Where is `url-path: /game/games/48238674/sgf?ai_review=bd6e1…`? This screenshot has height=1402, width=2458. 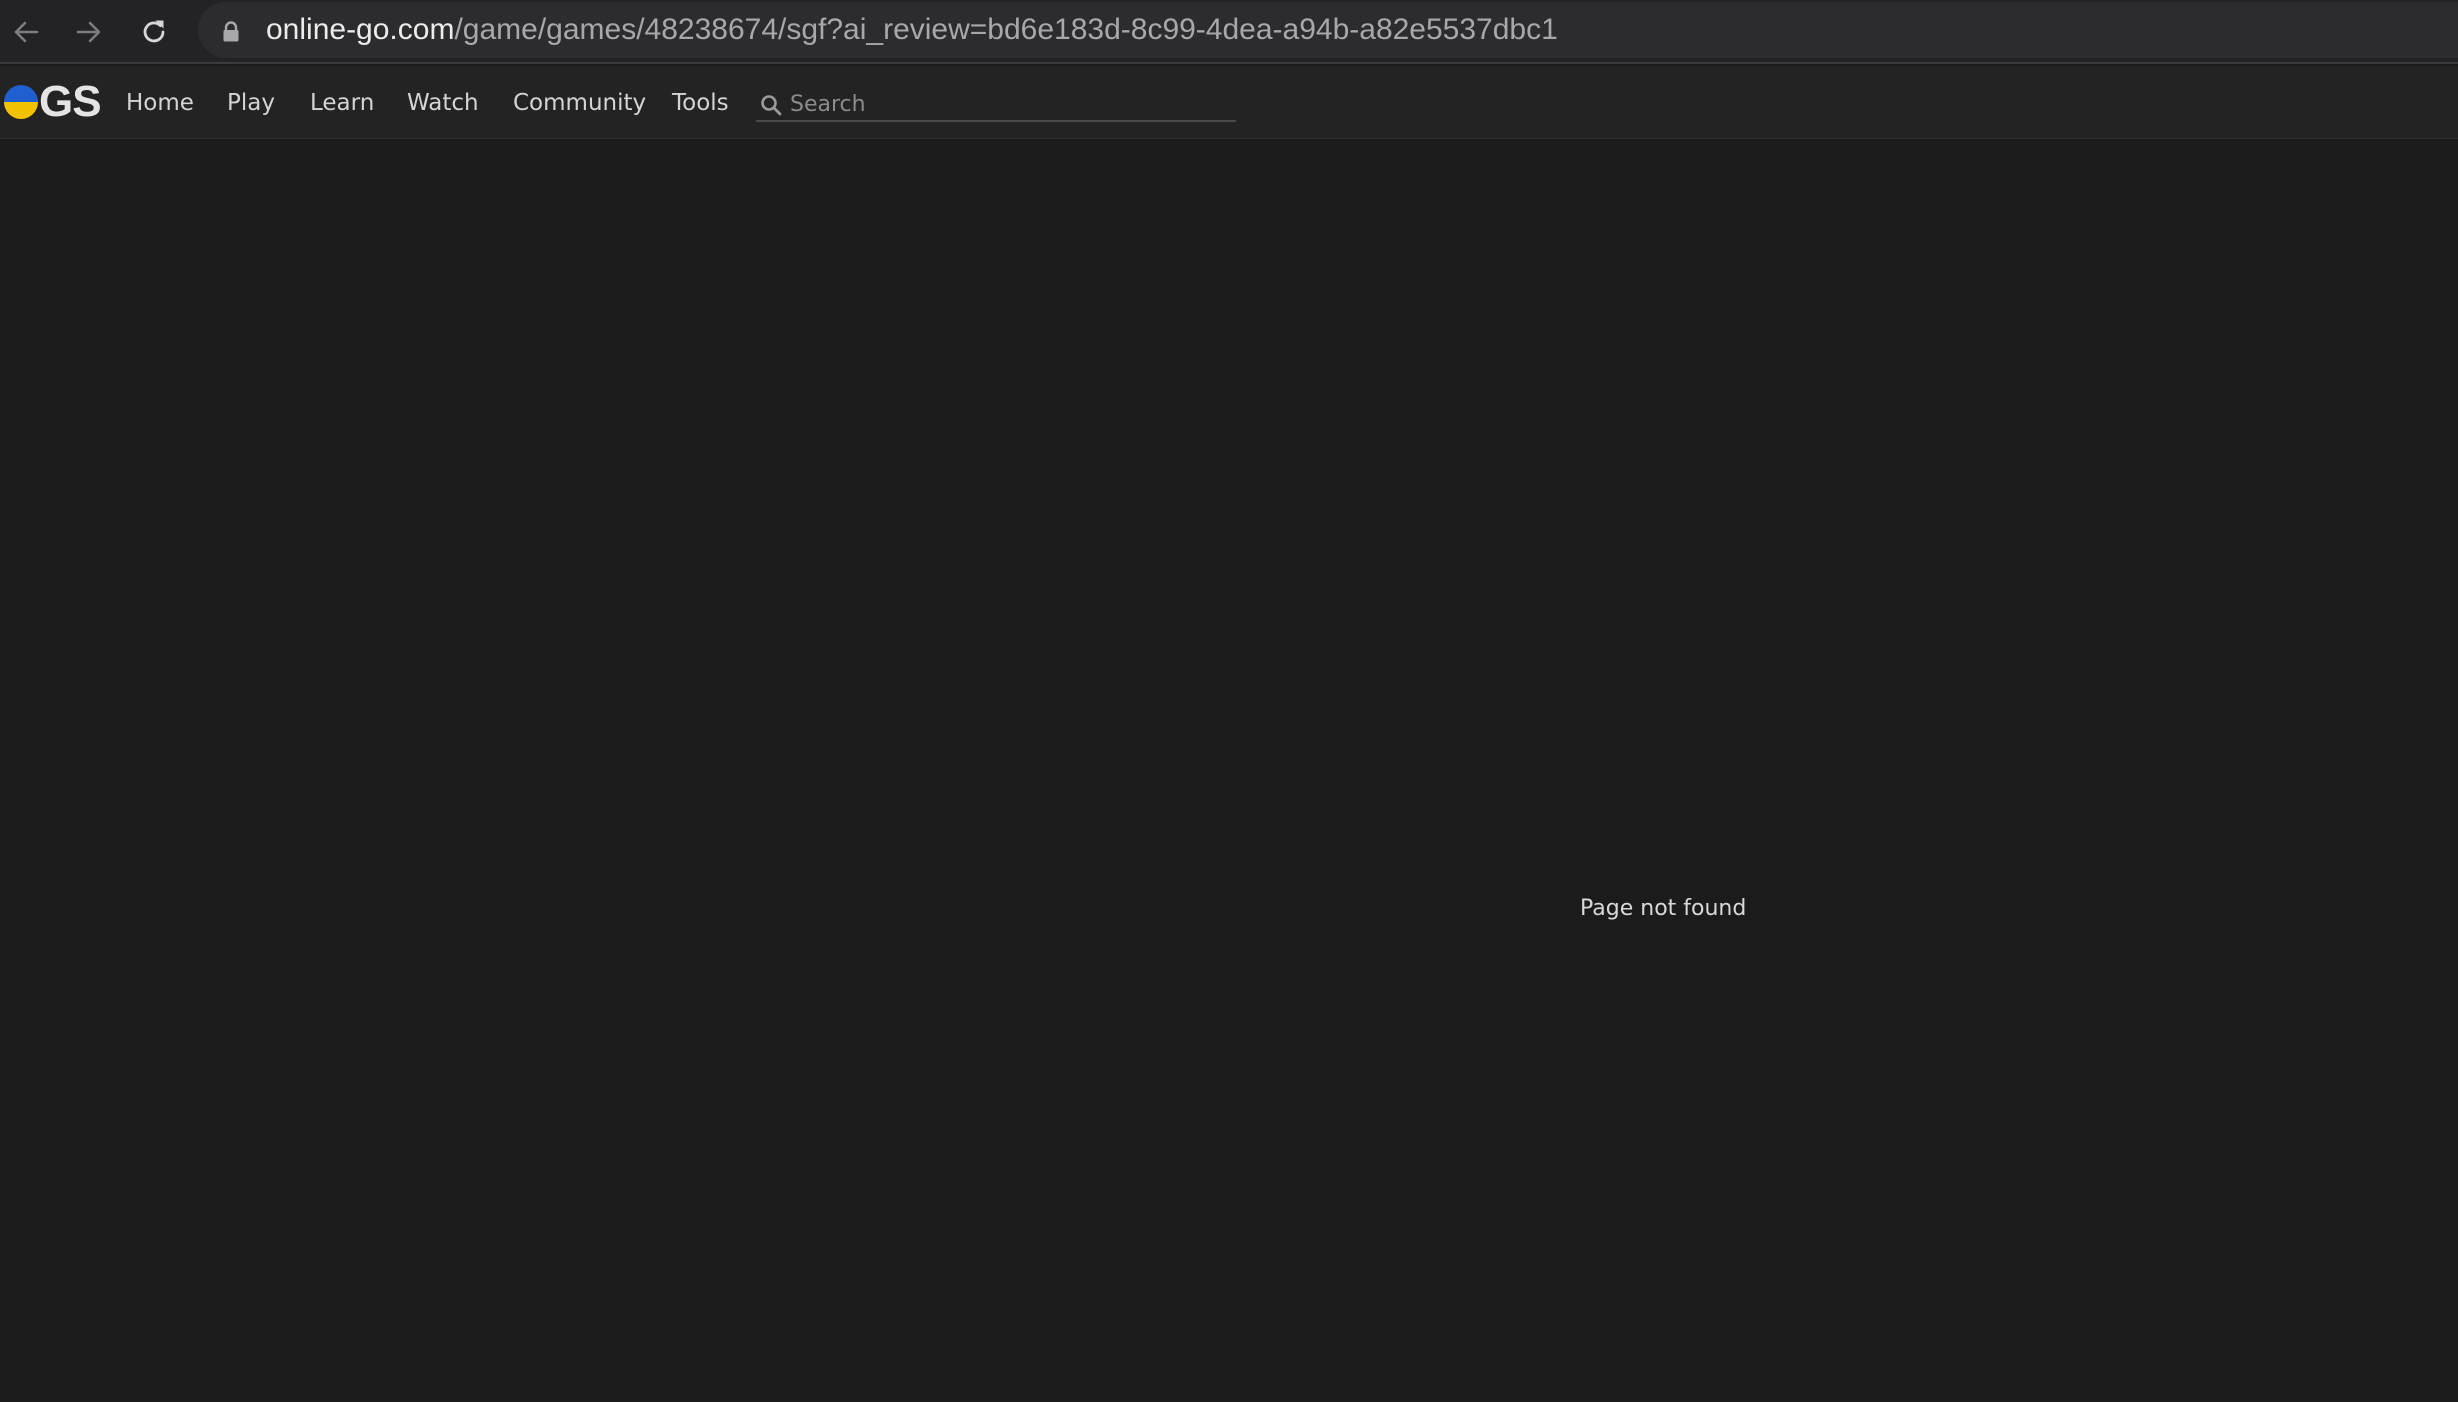
url-path: /game/games/48238674/sgf?ai_review=bd6e1… is located at coordinates (1006, 29).